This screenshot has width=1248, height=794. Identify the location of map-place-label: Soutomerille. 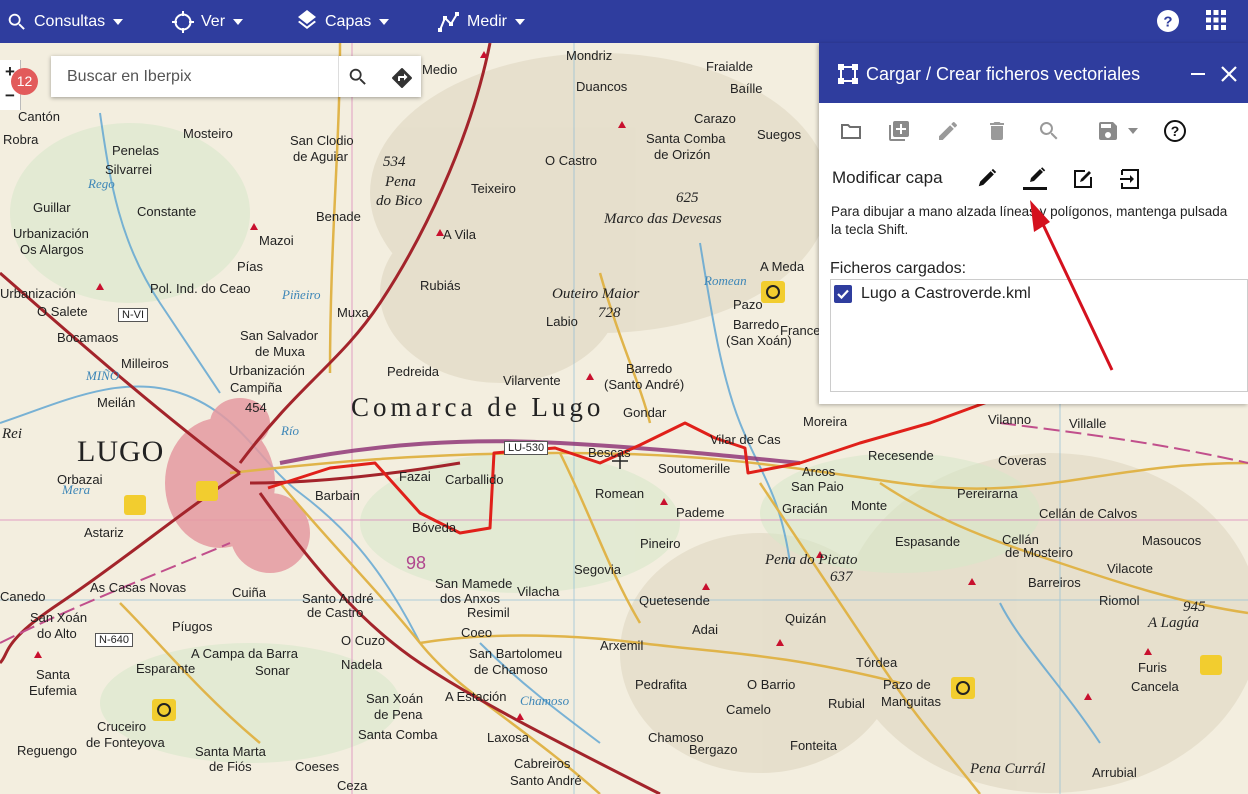
(694, 468).